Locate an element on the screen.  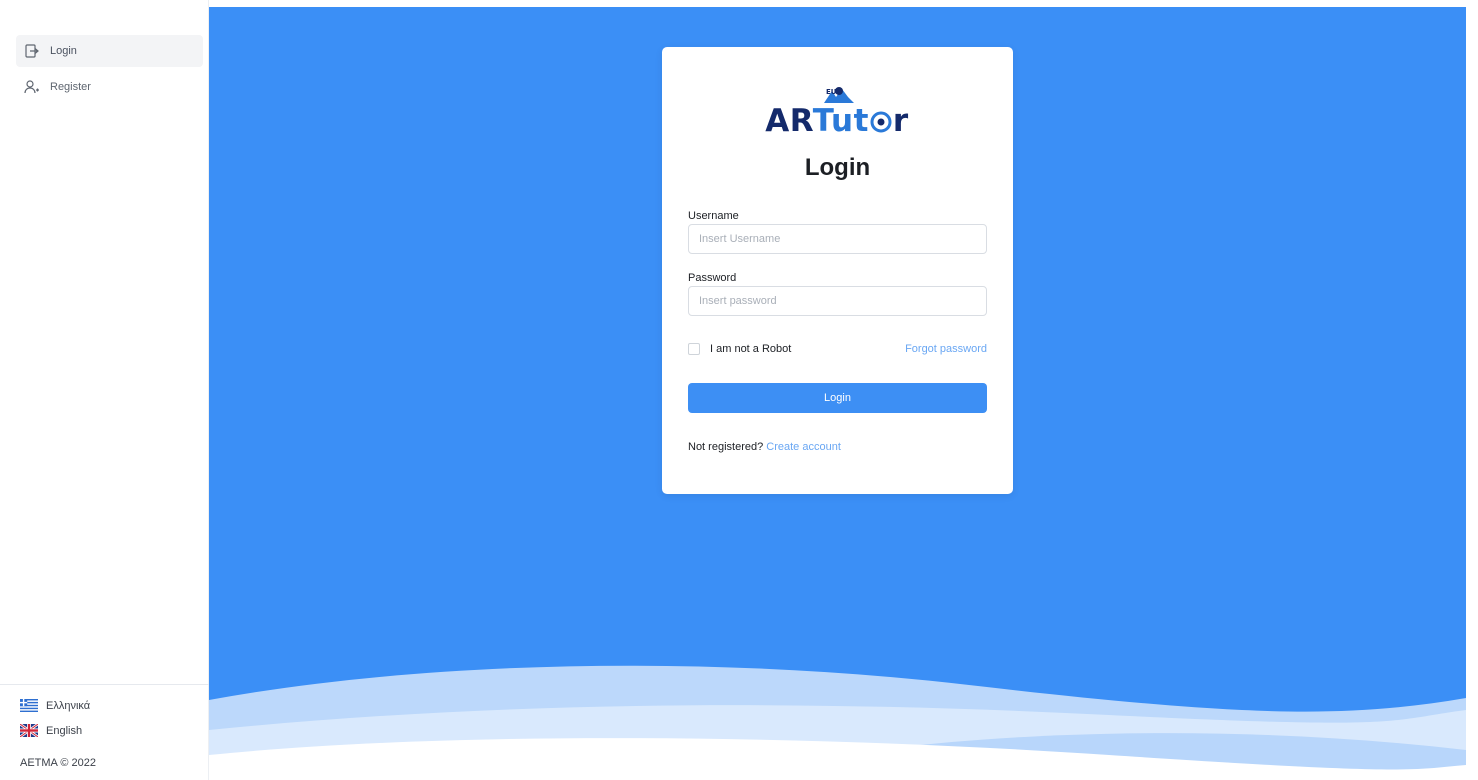
password-label: Password is located at coordinates (712, 278).